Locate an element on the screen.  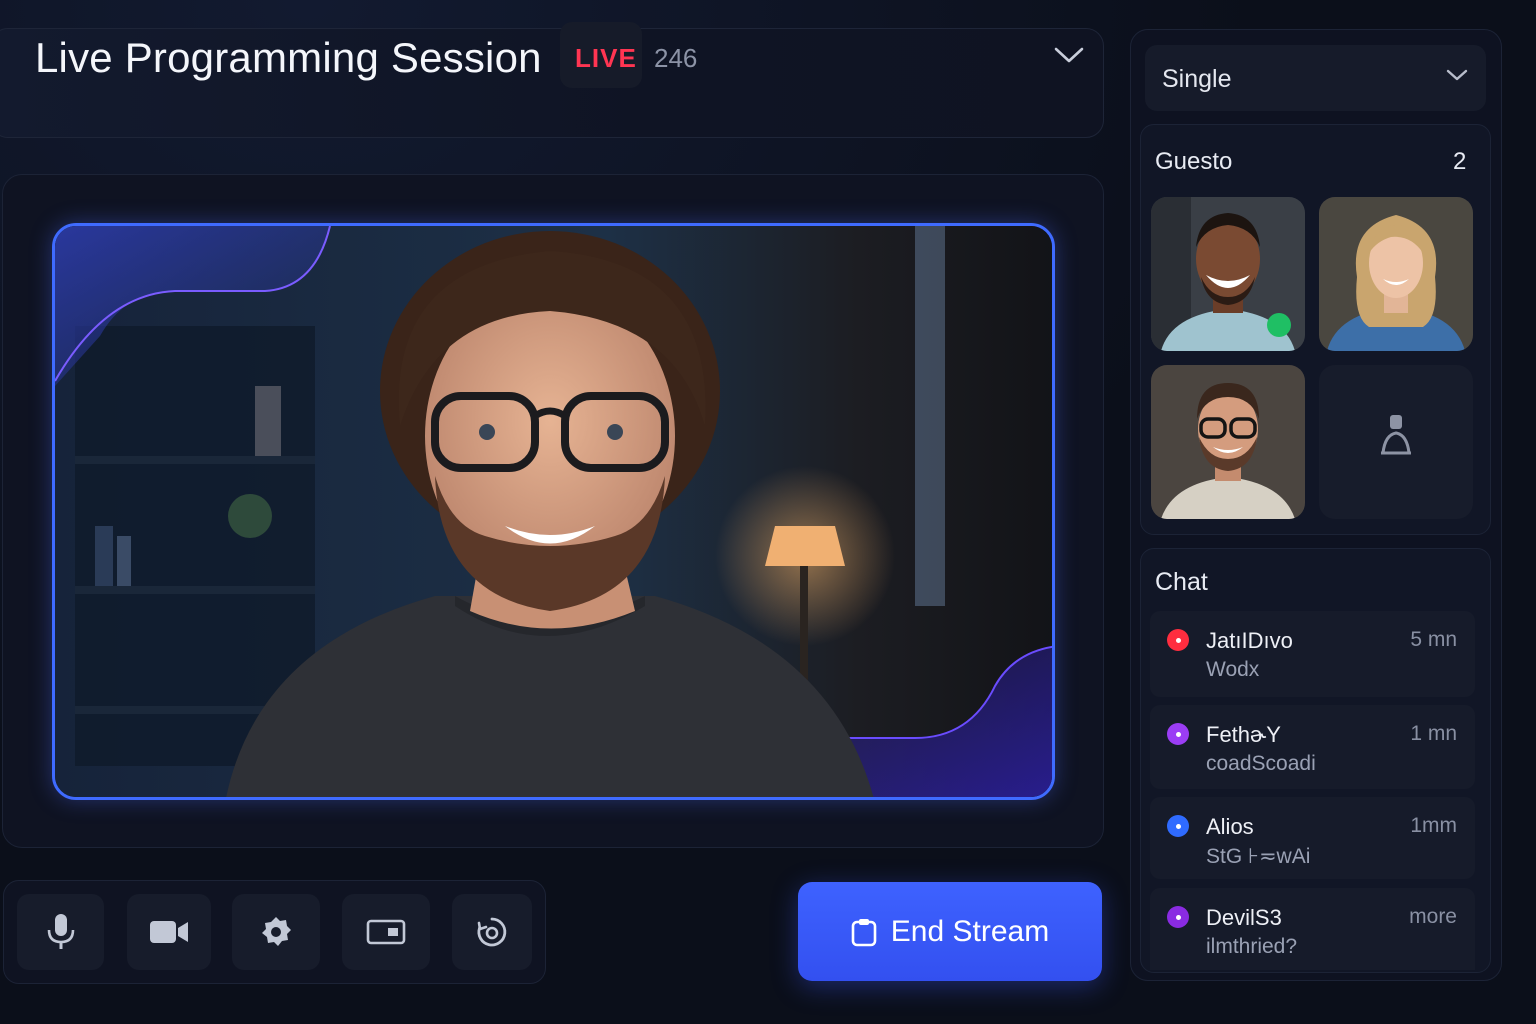
chat-author: FethɚY is located at coordinates (1243, 734).